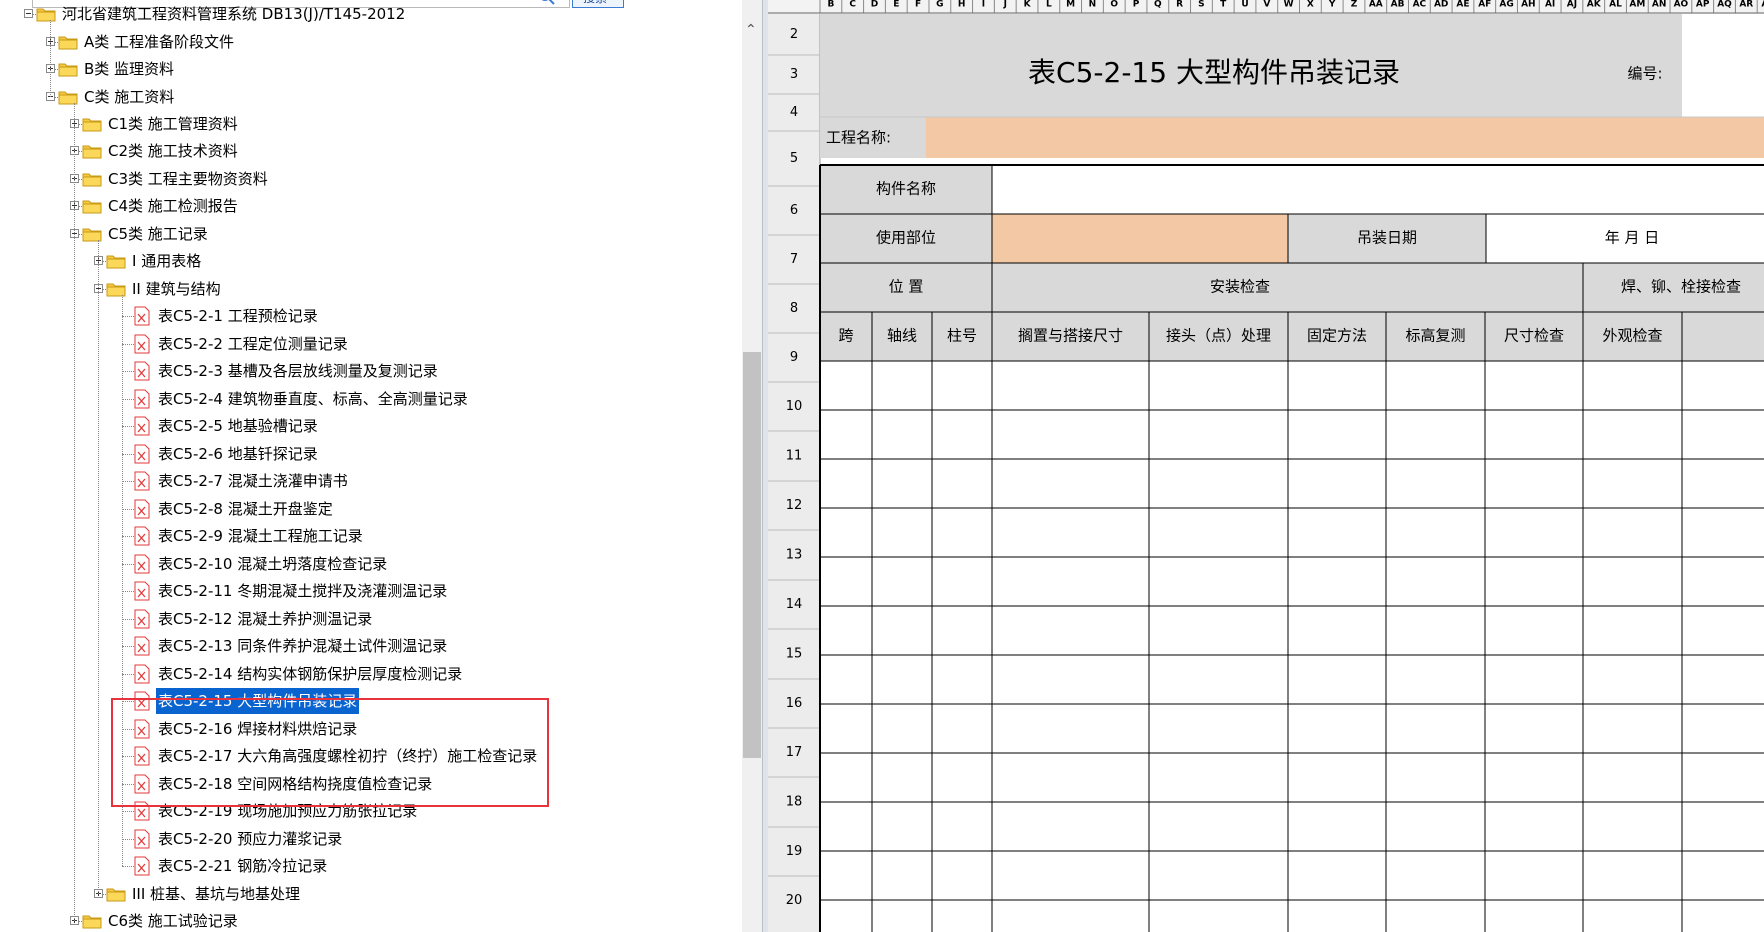  I want to click on column-letter: K, so click(1028, 5).